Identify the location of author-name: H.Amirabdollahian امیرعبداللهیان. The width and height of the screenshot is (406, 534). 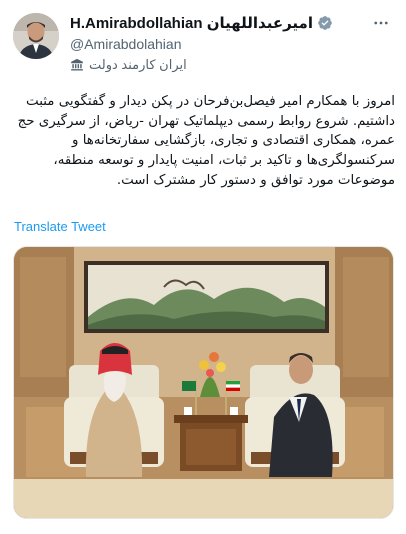
(191, 23).